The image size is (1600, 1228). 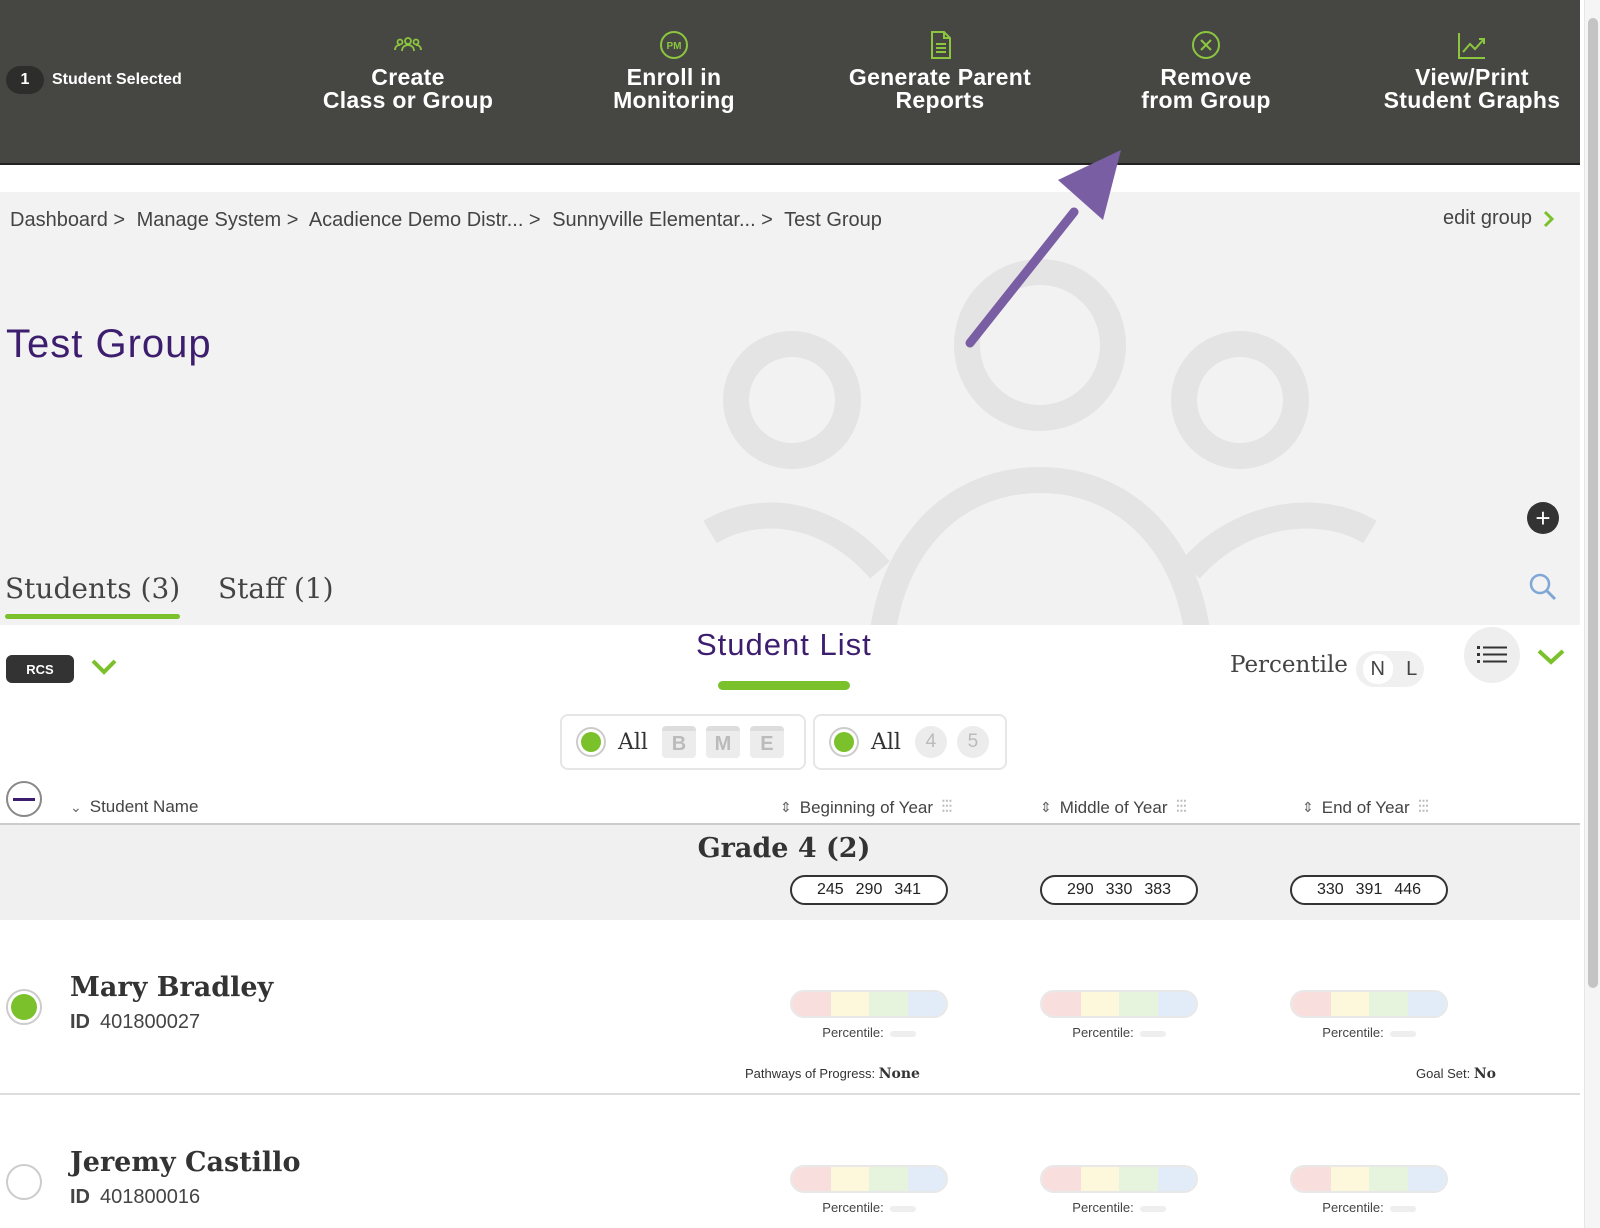 I want to click on tab-students: Students (3), so click(x=92, y=588).